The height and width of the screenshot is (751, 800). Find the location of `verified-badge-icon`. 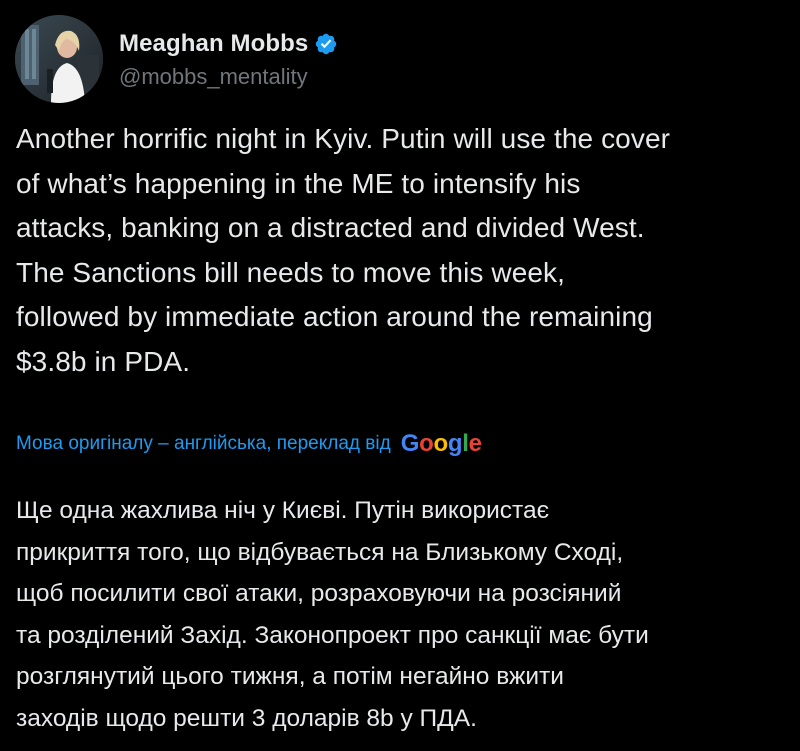

verified-badge-icon is located at coordinates (326, 44).